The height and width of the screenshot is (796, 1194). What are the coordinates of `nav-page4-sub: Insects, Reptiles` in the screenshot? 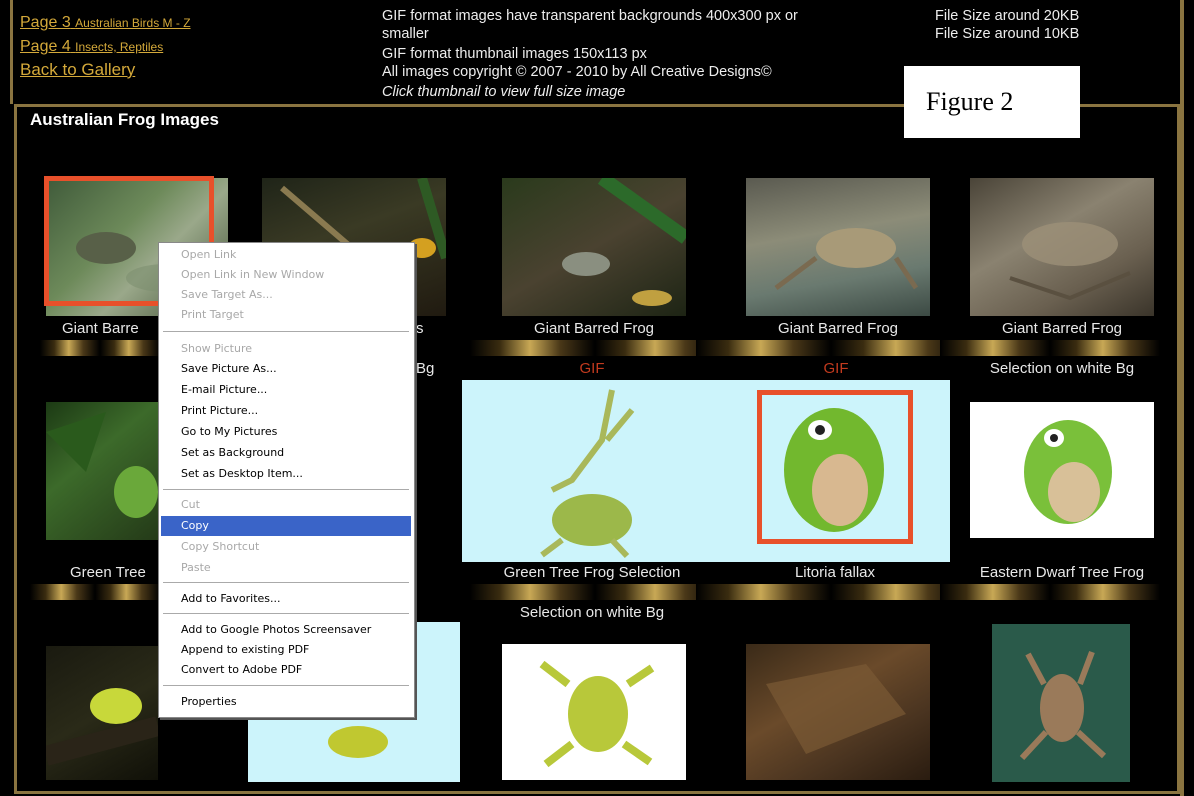 It's located at (119, 47).